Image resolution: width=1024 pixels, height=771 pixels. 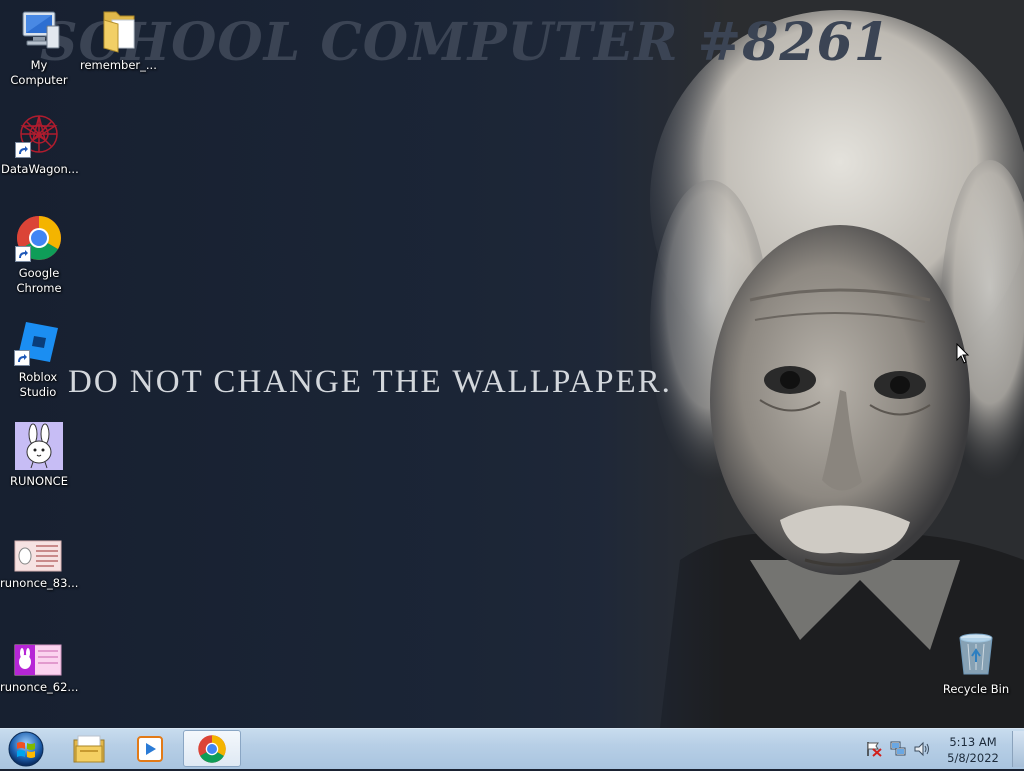 I want to click on clock-date: 5/8/2022, so click(x=973, y=758).